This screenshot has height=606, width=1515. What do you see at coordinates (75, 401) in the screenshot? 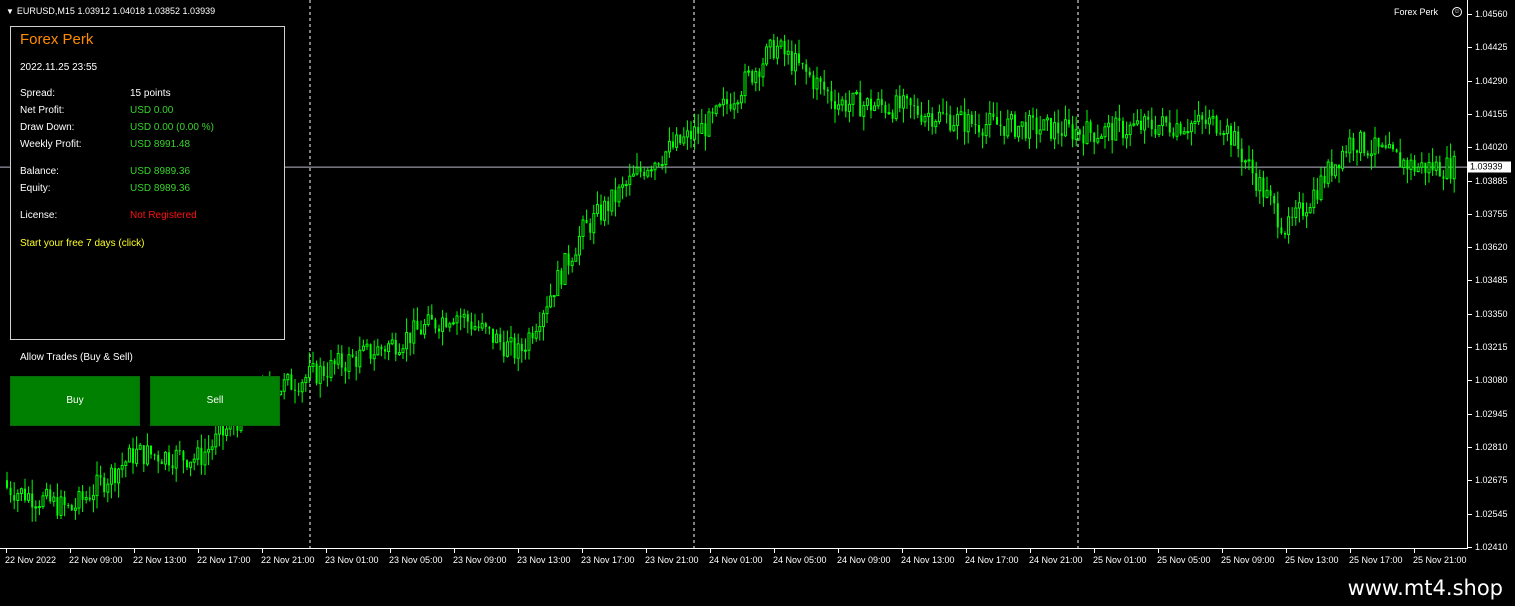
I see `buy-button: Buy` at bounding box center [75, 401].